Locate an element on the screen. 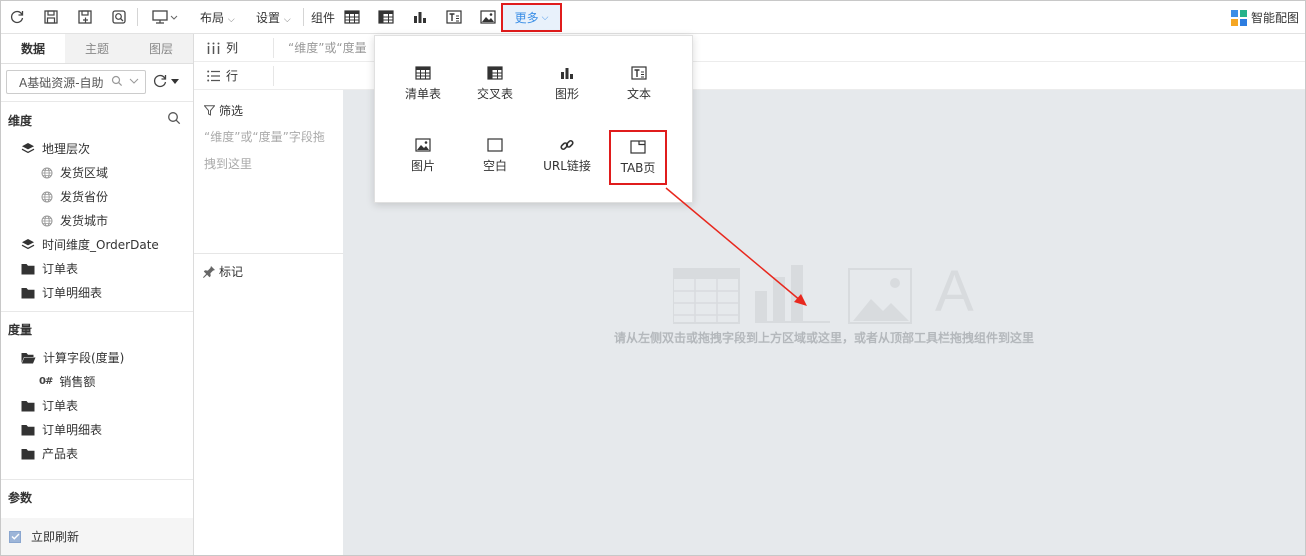 This screenshot has height=556, width=1306. tree-item-products: 产品表 is located at coordinates (49, 453).